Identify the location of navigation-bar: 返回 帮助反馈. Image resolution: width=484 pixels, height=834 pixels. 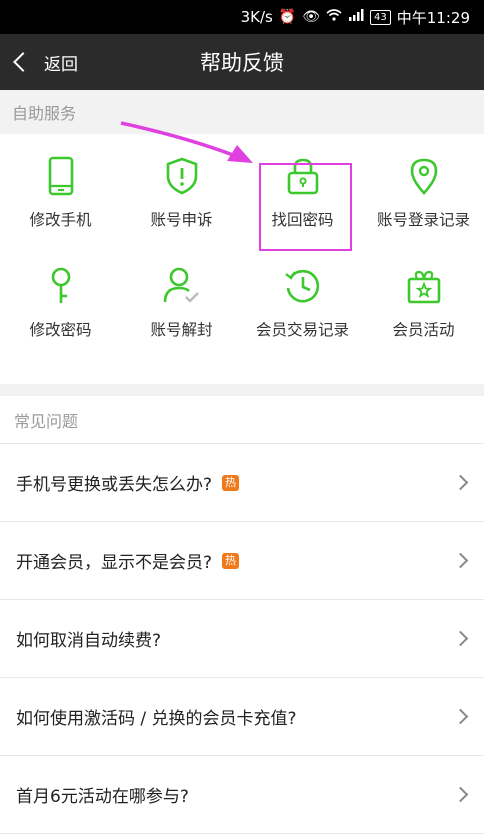
(242, 62).